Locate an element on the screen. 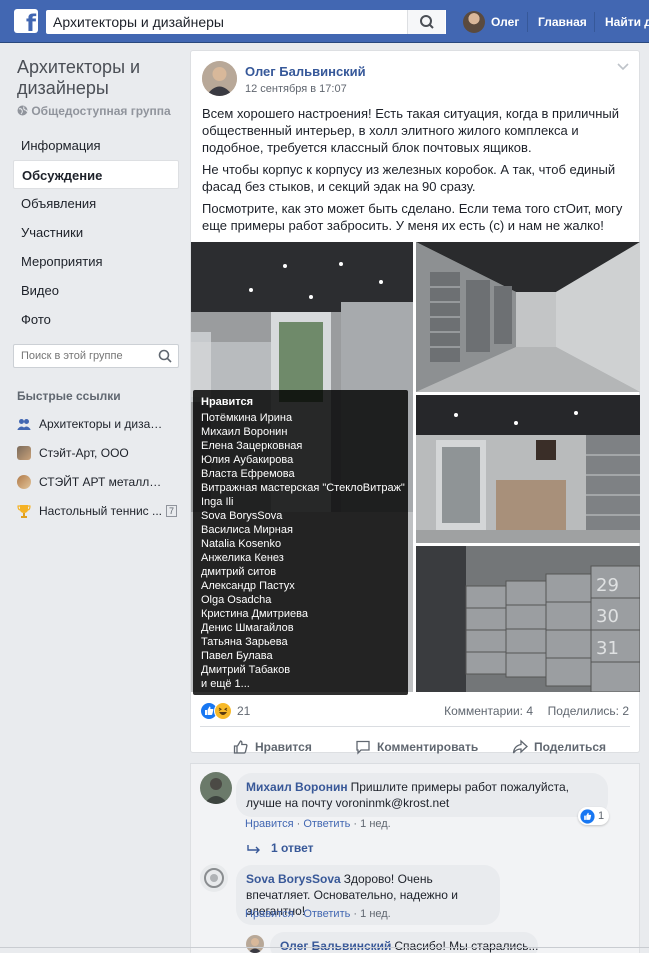 This screenshot has height=953, width=649. group-nav-events: Мероприятия is located at coordinates (96, 261).